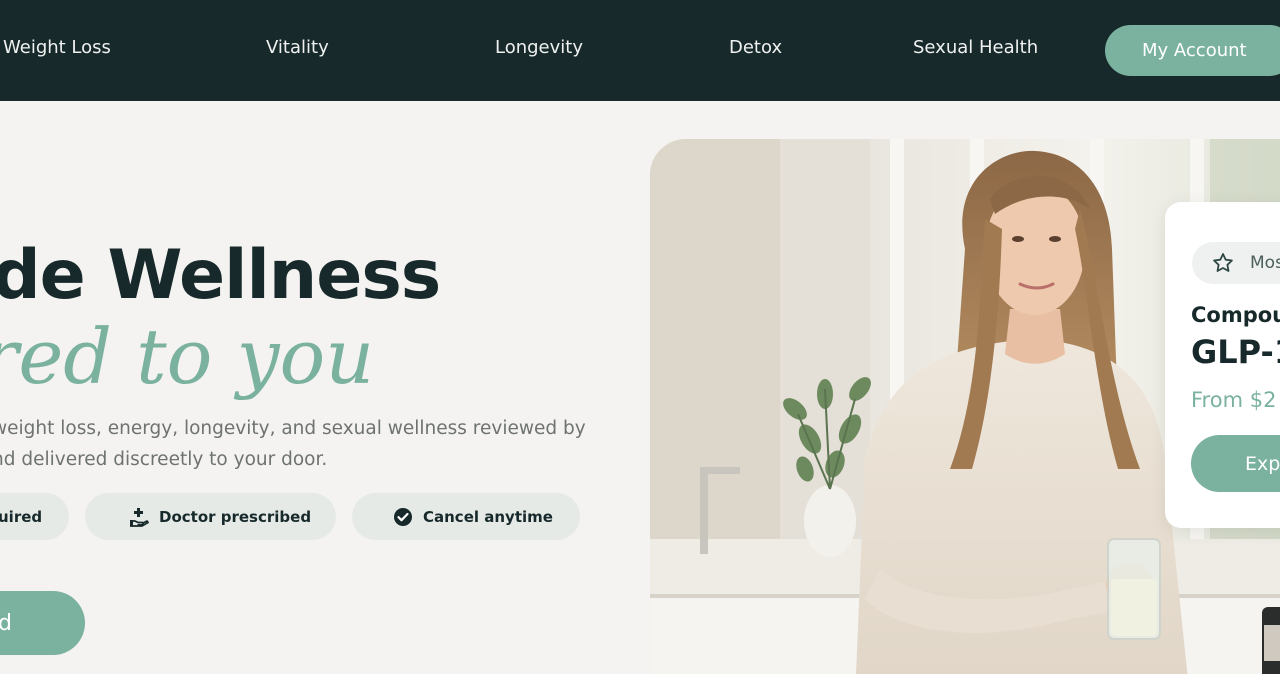 This screenshot has width=1280, height=674. Describe the element at coordinates (975, 47) in the screenshot. I see `nav-link-sexual-health: Sexual Health` at that location.